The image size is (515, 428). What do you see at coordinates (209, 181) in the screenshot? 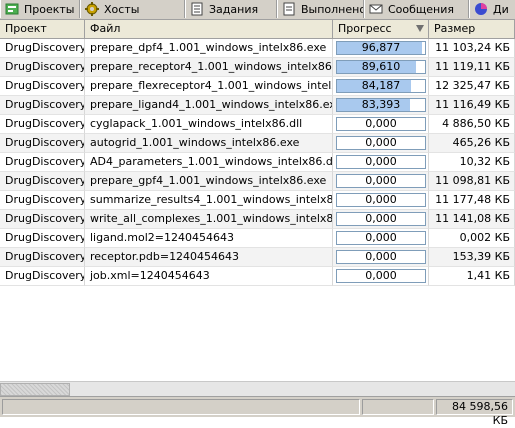
I see `file-cell: prepare_gpf4_1.001_windows_intelx86.exe` at bounding box center [209, 181].